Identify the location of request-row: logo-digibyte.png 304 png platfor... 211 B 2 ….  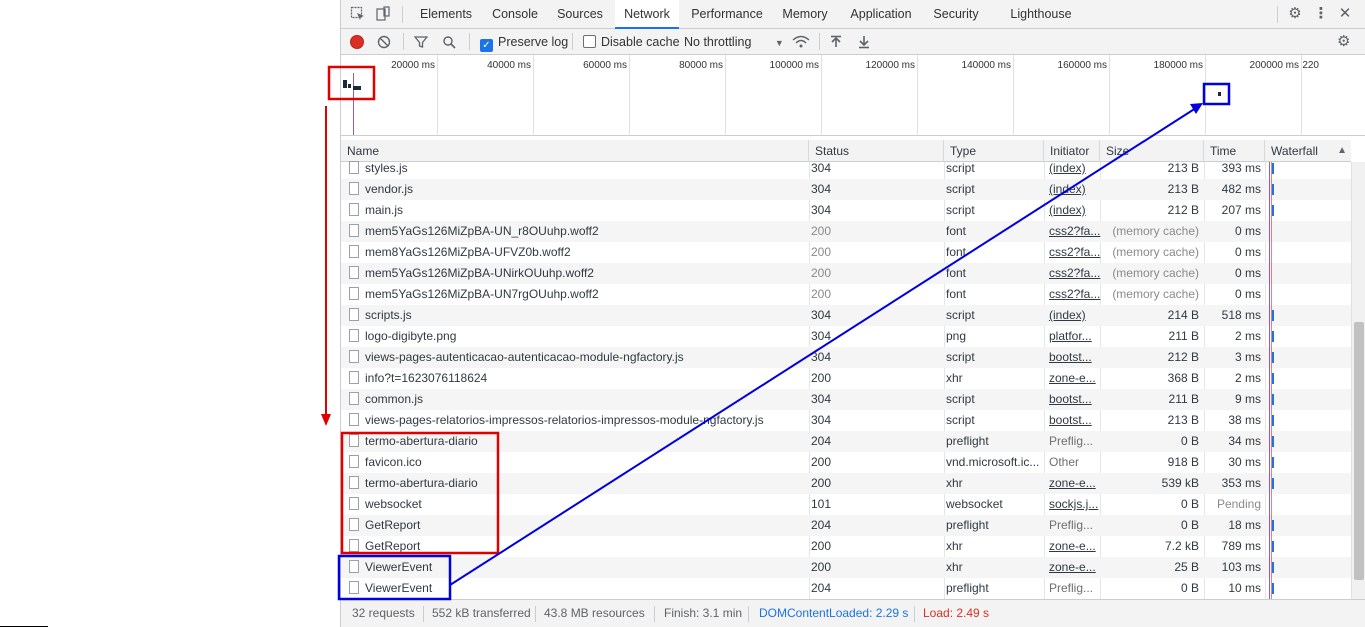
(846, 336).